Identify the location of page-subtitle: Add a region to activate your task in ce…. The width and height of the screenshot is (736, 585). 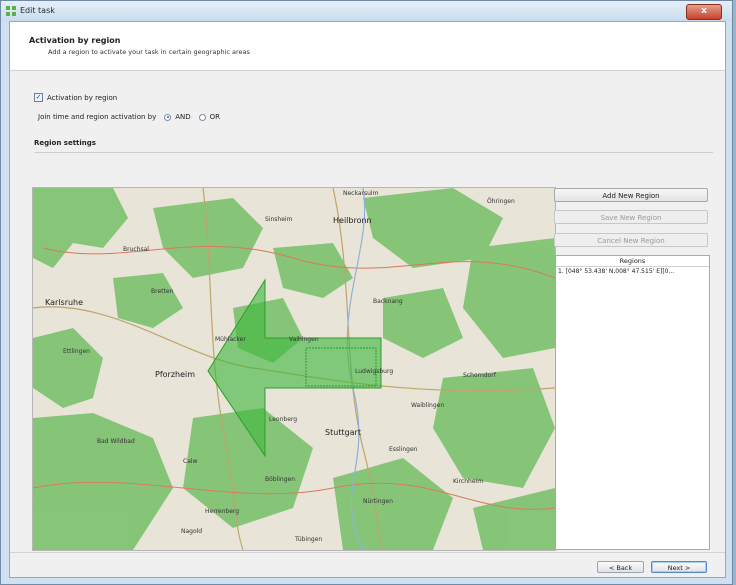
(149, 52).